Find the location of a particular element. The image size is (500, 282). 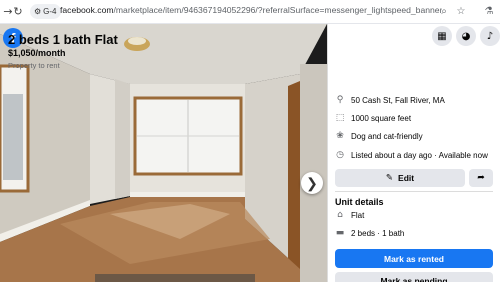

unit-details-heading: Unit details is located at coordinates (359, 202).